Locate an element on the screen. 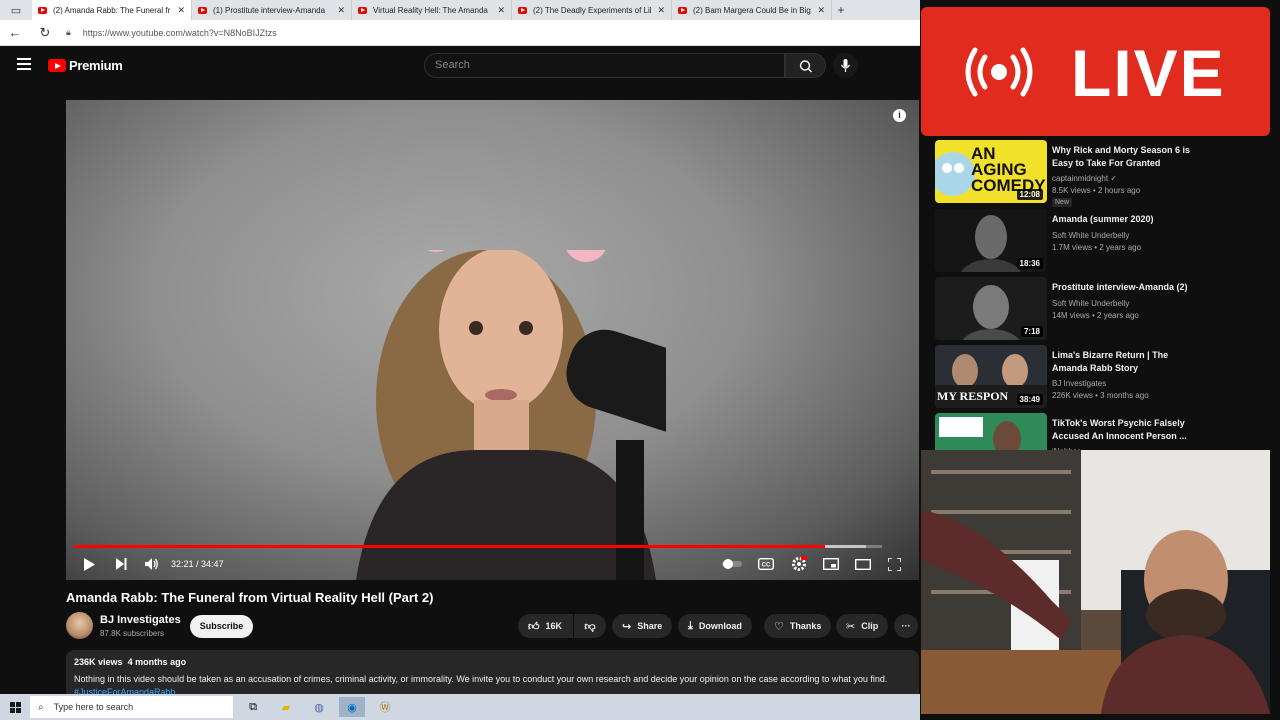 Image resolution: width=1280 pixels, height=720 pixels. captions-button: CC is located at coordinates (766, 564).